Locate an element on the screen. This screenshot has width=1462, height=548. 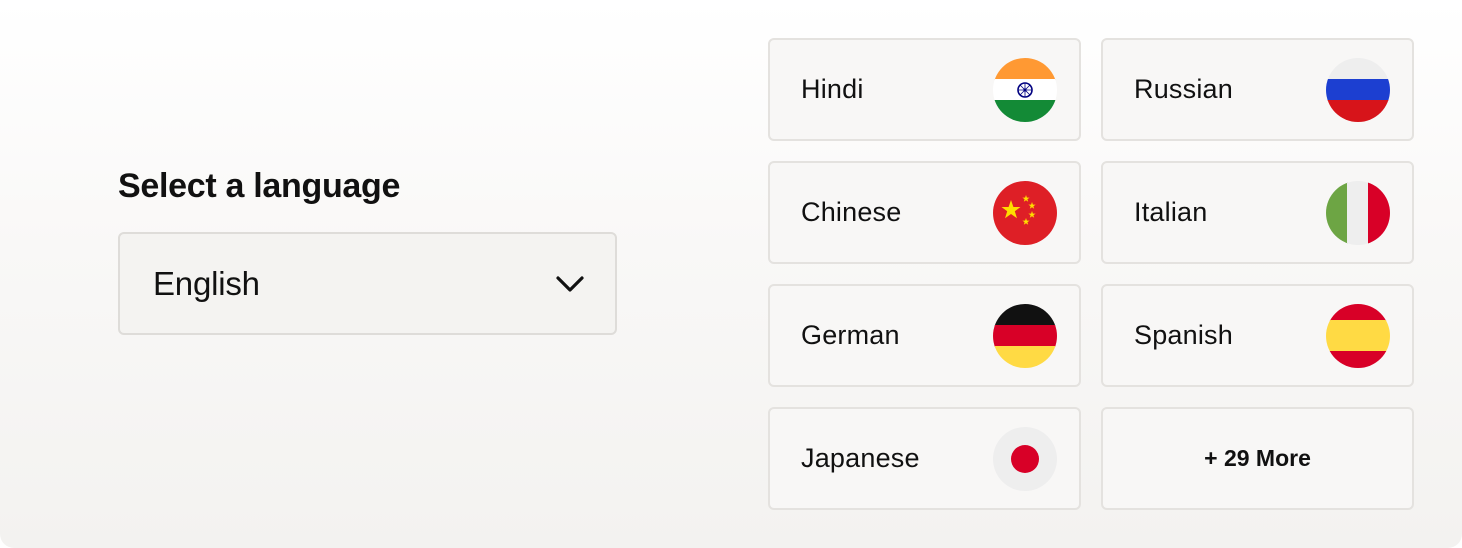
more-languages-label: + 29 More is located at coordinates (1257, 458).